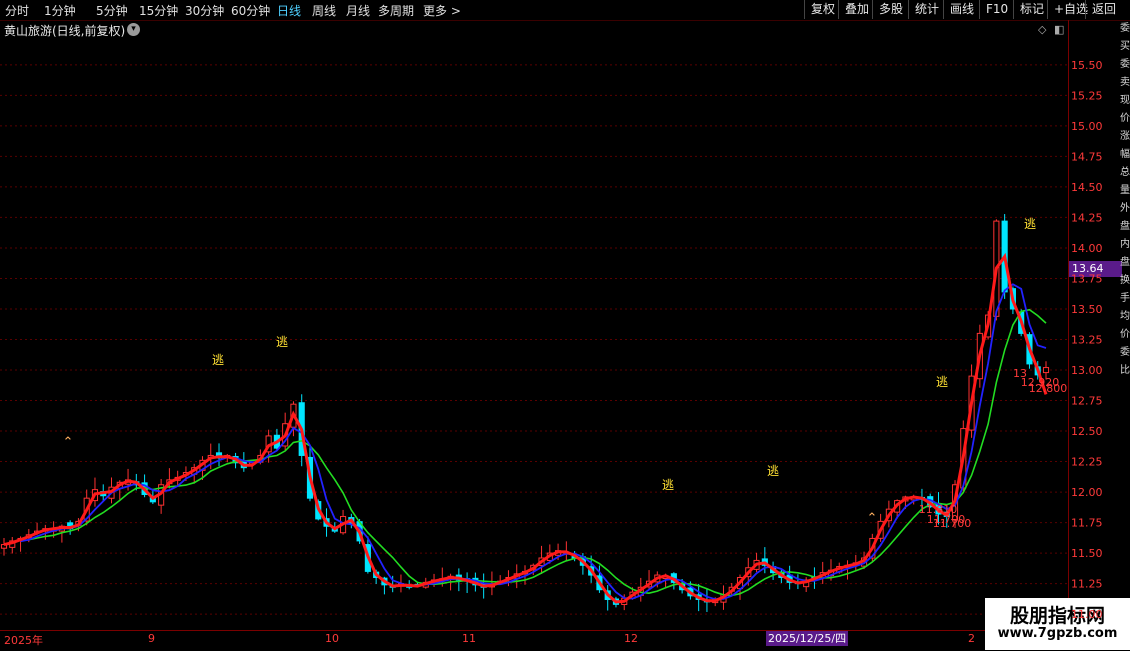 This screenshot has height=651, width=1130. I want to click on diamond-icon: ◇, so click(1042, 29).